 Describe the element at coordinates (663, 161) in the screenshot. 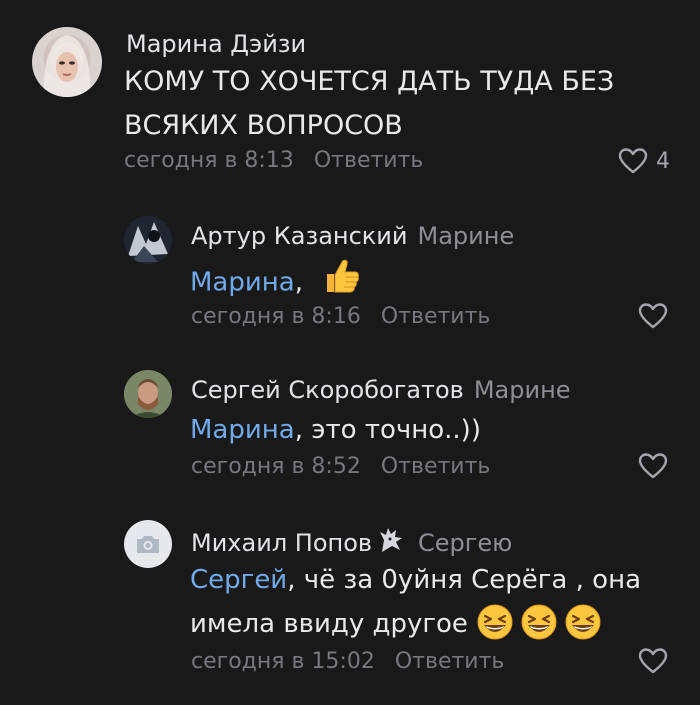

I see `like-count: 4` at that location.